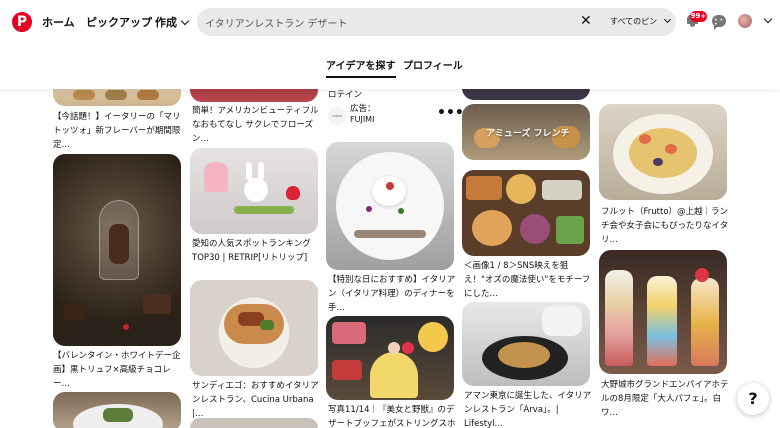 The width and height of the screenshot is (780, 428). I want to click on pin-overlay-text: アミューズ フレンチ, so click(528, 134).